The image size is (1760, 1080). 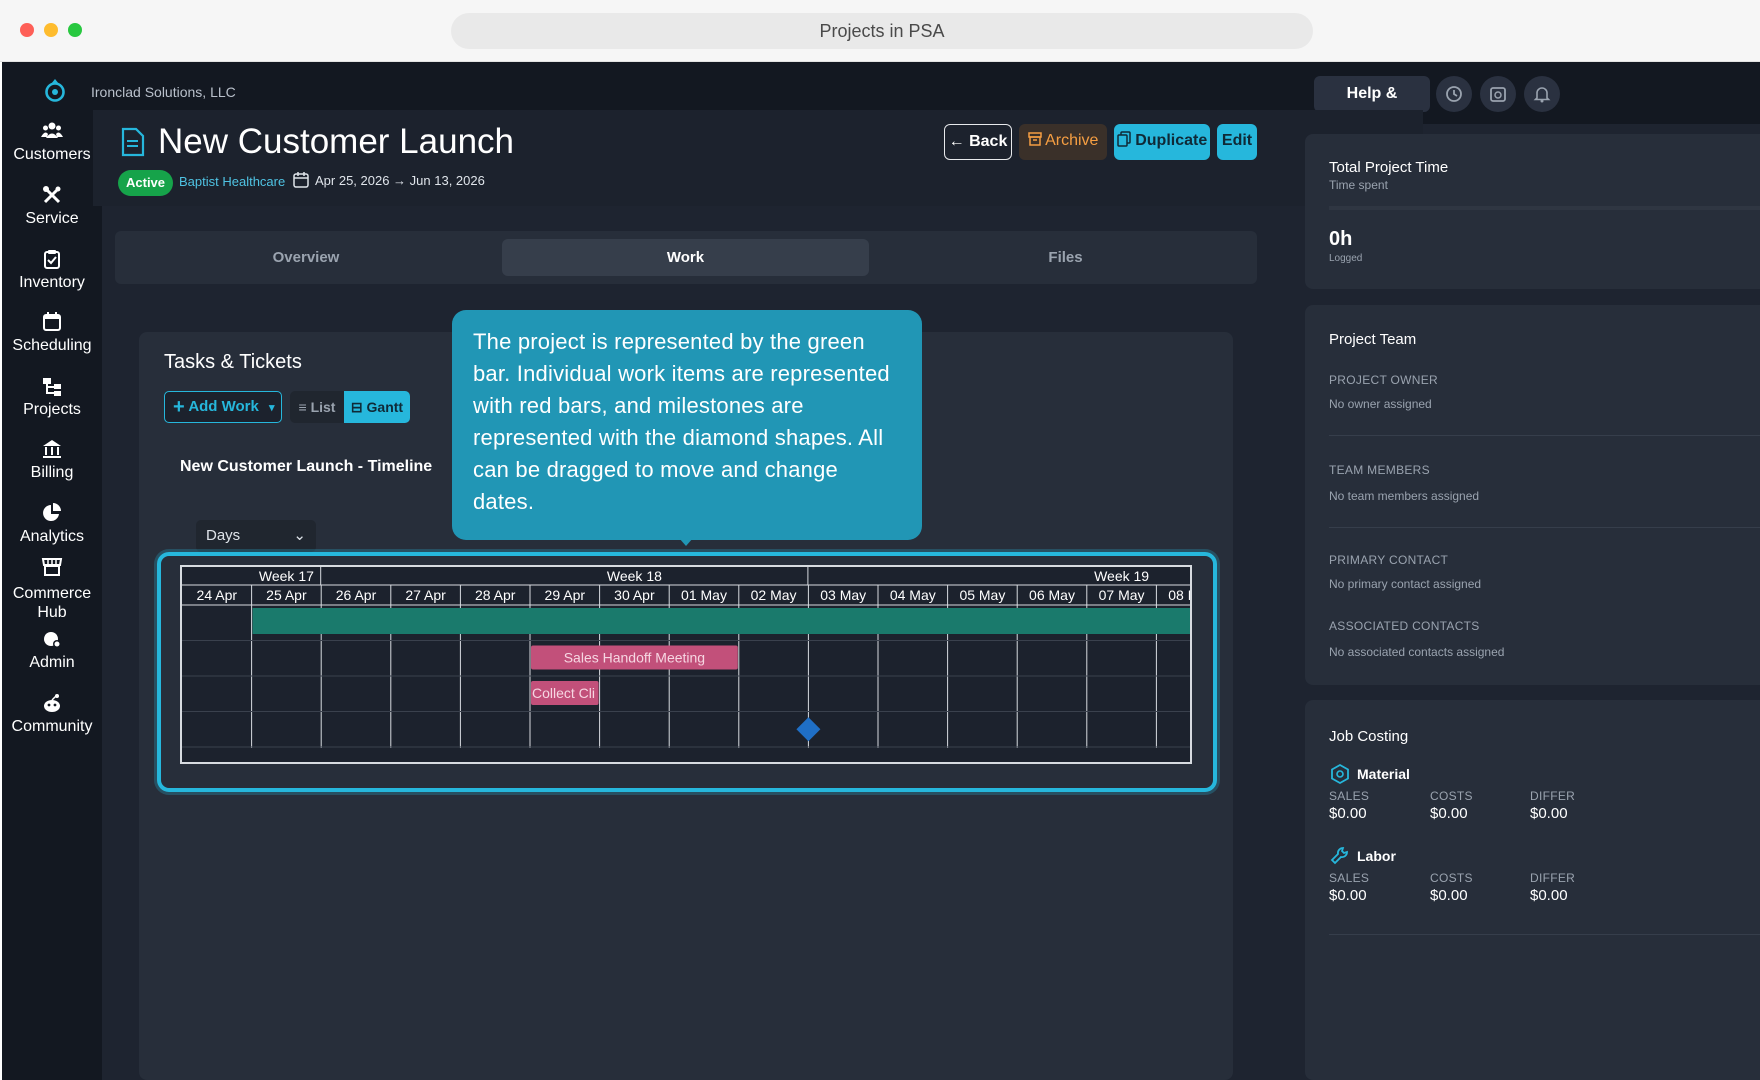 What do you see at coordinates (988, 141) in the screenshot?
I see `back-label: Back` at bounding box center [988, 141].